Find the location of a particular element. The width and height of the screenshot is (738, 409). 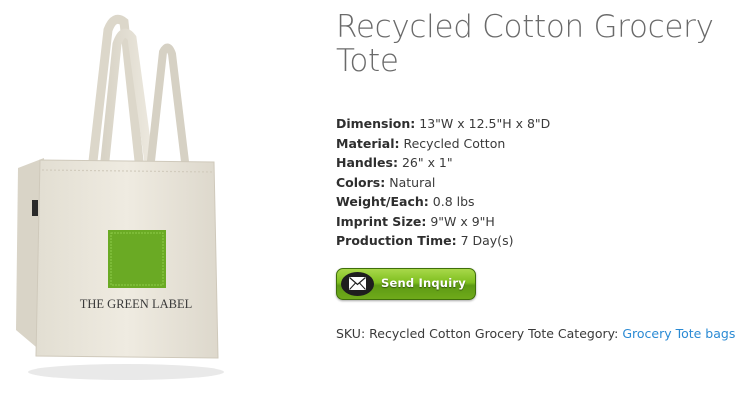

spec-imprint-size: Imprint Size: 9"W x 9"H is located at coordinates (443, 222).